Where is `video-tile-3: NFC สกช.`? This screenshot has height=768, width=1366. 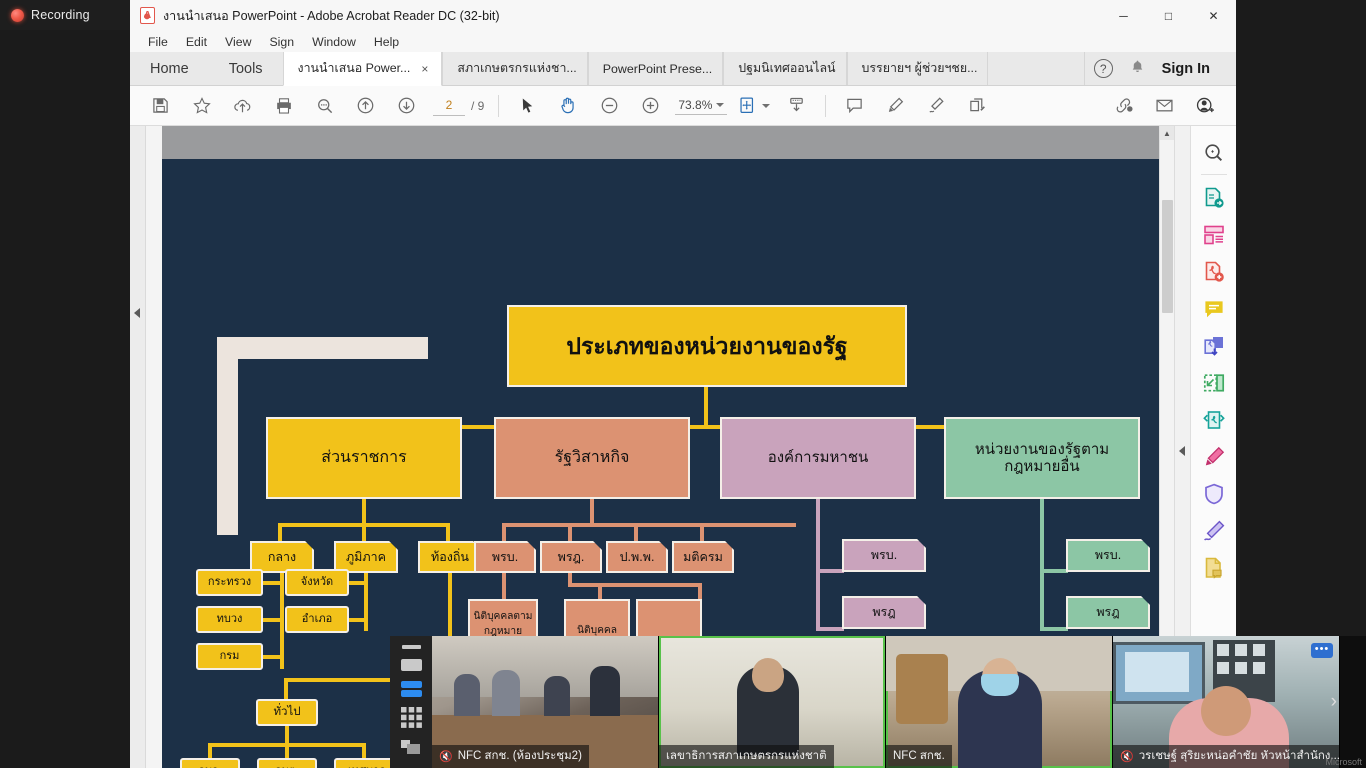
video-tile-3: NFC สกช. is located at coordinates (999, 702).